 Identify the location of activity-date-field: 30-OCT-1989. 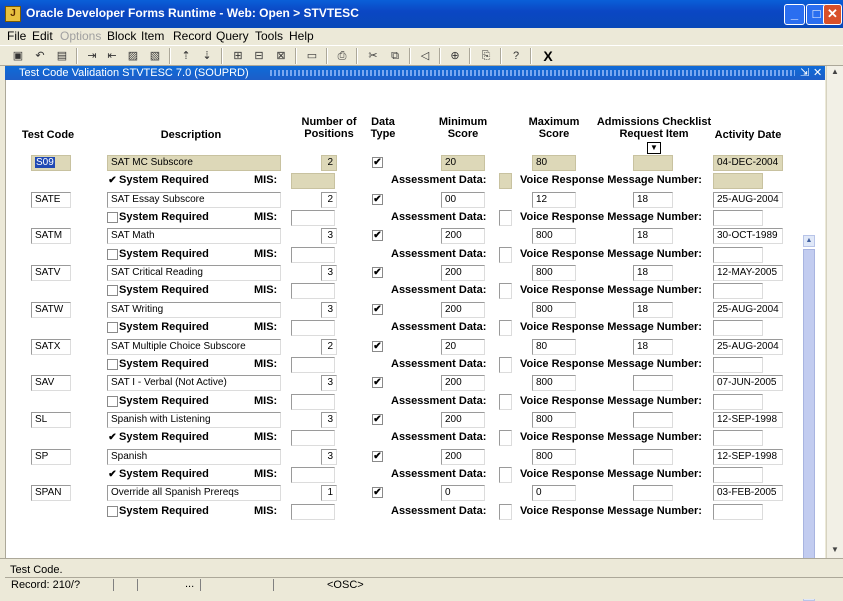
(748, 236).